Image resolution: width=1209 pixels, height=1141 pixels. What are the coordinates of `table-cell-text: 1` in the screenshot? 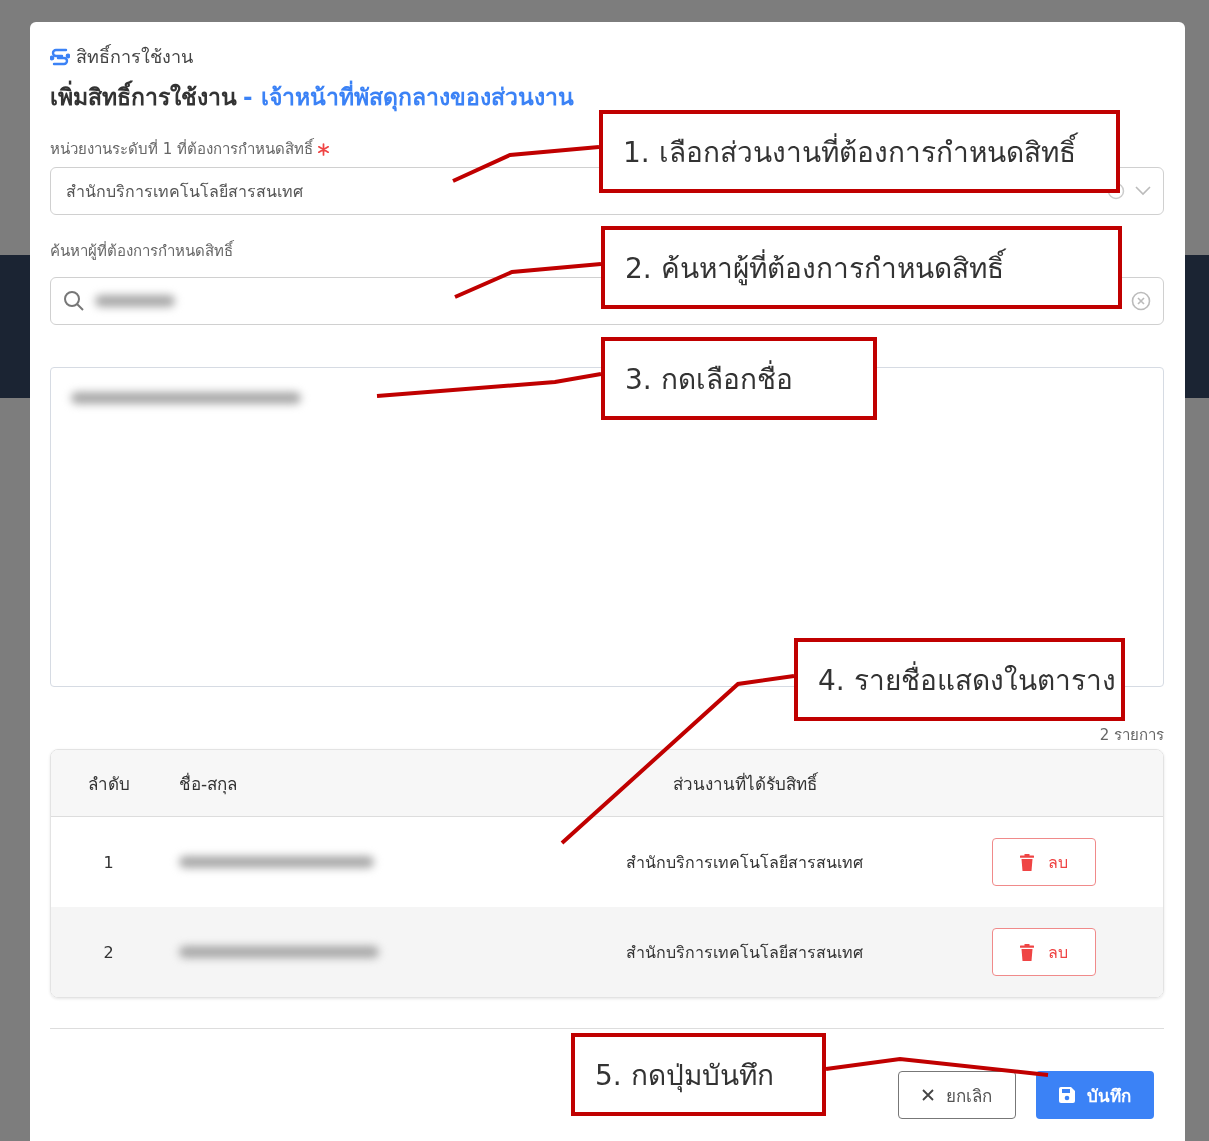 It's located at (108, 862).